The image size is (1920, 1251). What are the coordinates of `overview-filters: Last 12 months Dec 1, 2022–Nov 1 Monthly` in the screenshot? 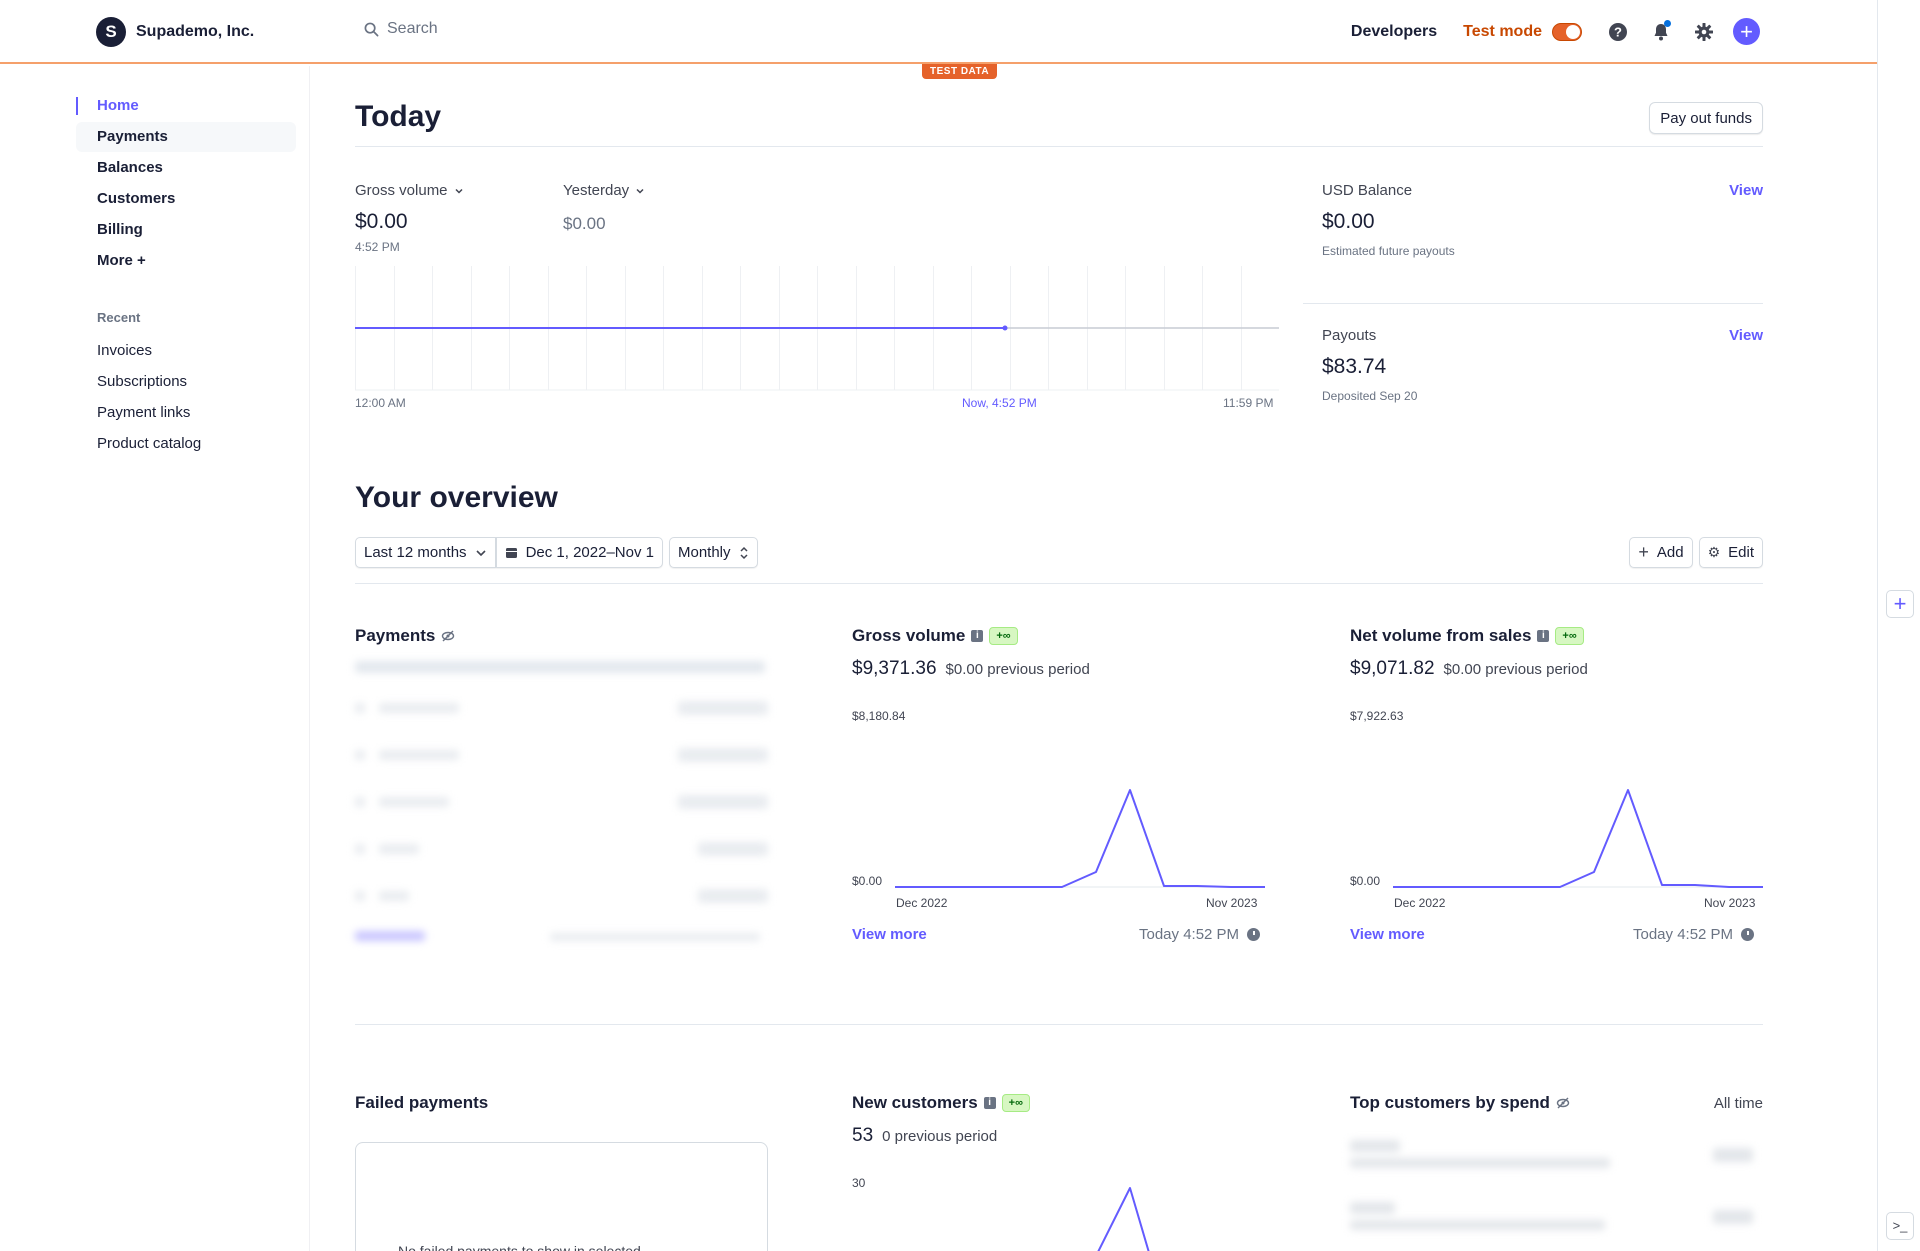 It's located at (556, 552).